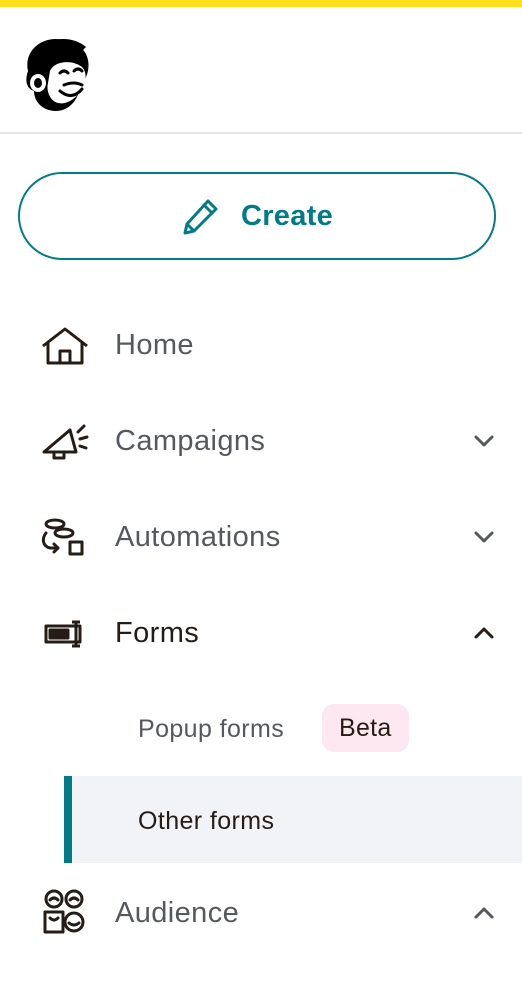 The image size is (522, 984). I want to click on home-icon, so click(65, 346).